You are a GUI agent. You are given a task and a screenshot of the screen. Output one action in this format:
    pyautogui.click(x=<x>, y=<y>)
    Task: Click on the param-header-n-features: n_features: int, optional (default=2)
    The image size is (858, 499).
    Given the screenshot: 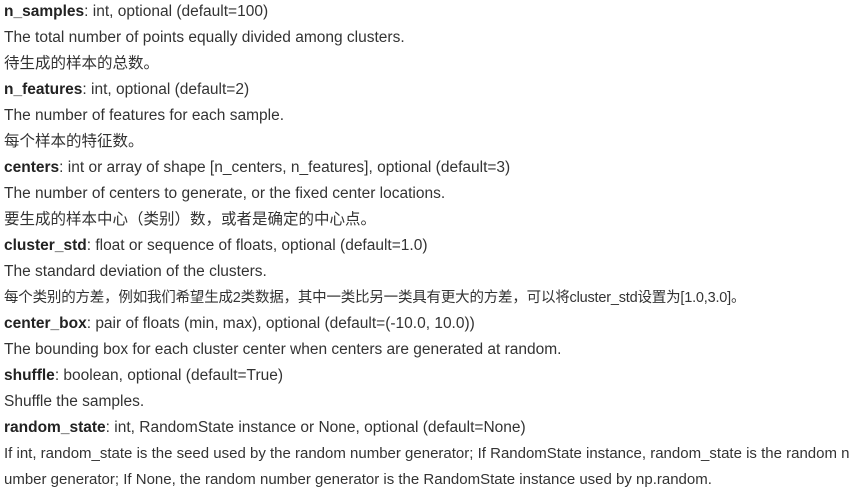 What is the action you would take?
    pyautogui.click(x=431, y=90)
    